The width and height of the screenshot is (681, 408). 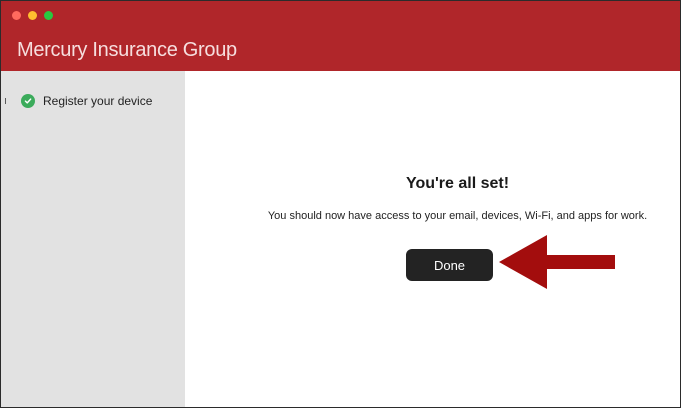 I want to click on maximize-window-button, so click(x=48, y=15).